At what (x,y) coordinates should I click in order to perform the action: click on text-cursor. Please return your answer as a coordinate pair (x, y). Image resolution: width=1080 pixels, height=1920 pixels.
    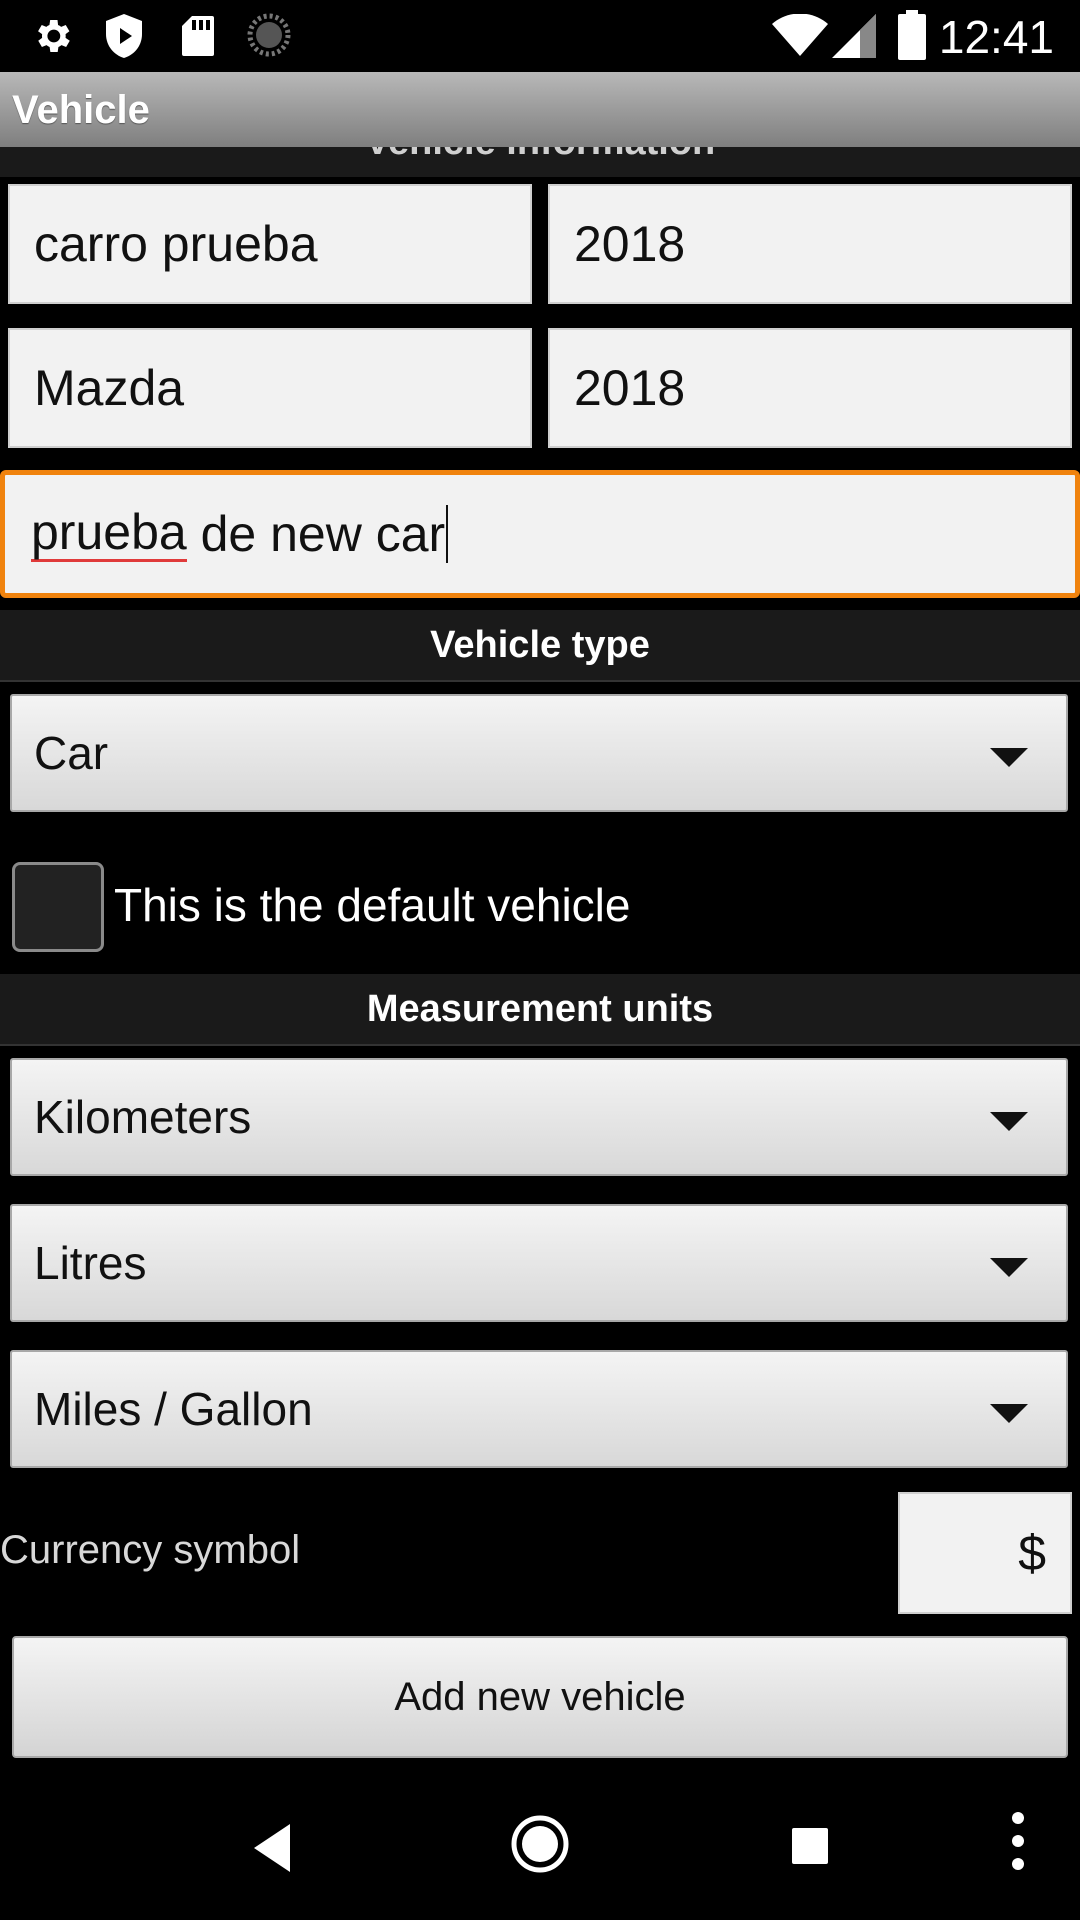
    Looking at the image, I should click on (447, 534).